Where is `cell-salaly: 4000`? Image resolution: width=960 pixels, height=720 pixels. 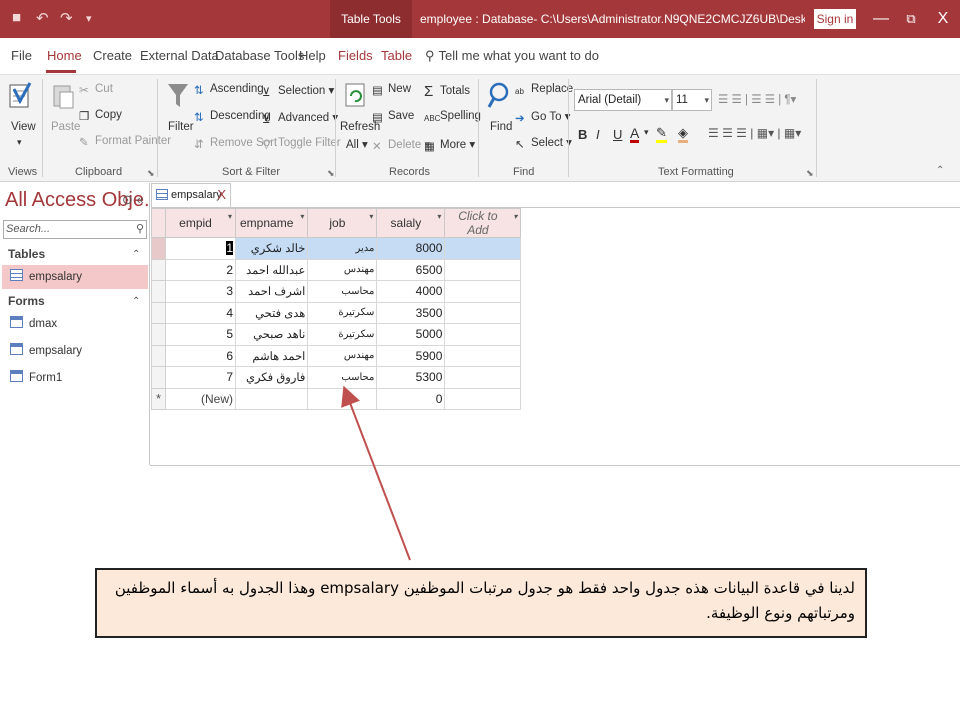 cell-salaly: 4000 is located at coordinates (411, 291).